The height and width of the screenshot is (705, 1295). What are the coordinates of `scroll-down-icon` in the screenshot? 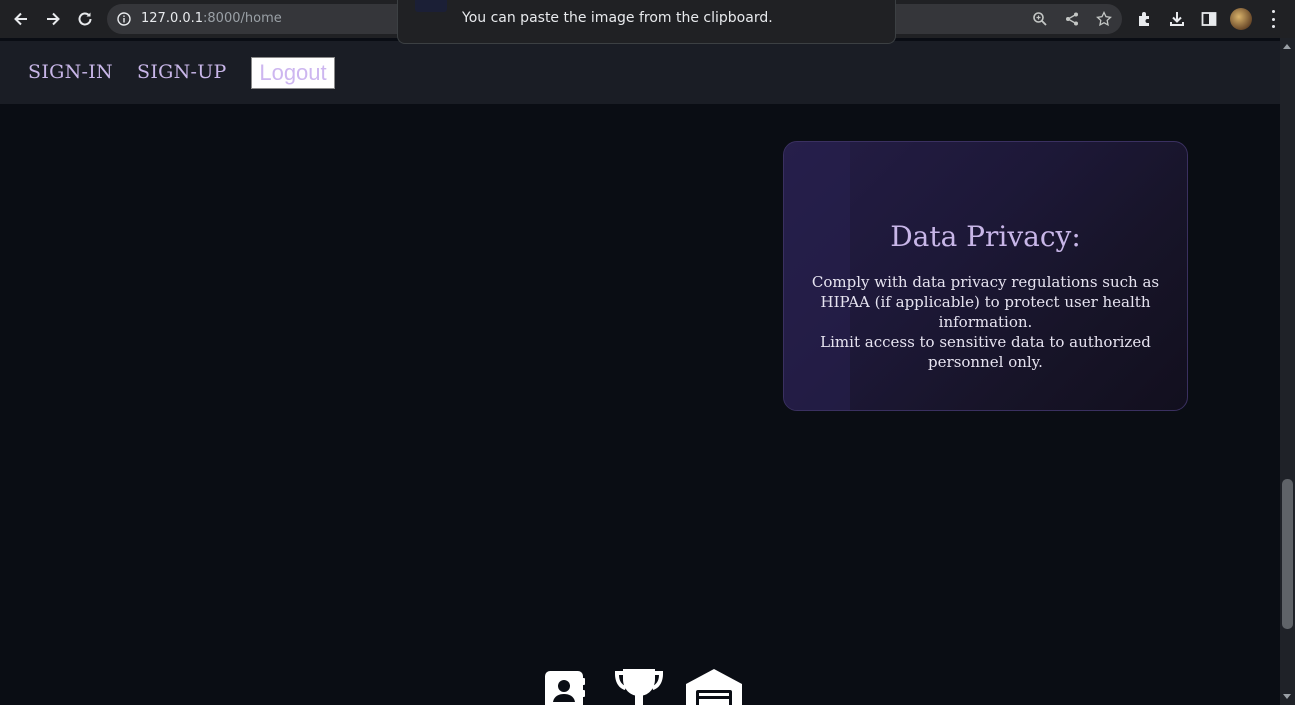 It's located at (1287, 696).